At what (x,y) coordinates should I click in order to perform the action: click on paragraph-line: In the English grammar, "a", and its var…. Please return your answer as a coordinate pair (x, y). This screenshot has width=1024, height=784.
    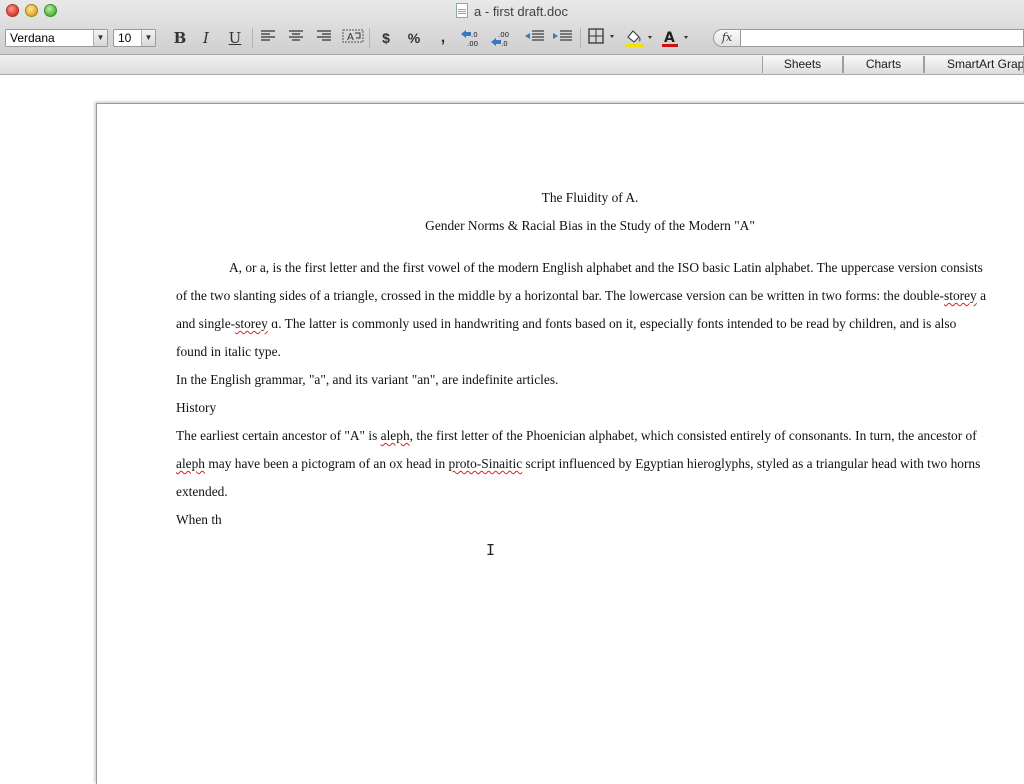
    Looking at the image, I should click on (367, 379).